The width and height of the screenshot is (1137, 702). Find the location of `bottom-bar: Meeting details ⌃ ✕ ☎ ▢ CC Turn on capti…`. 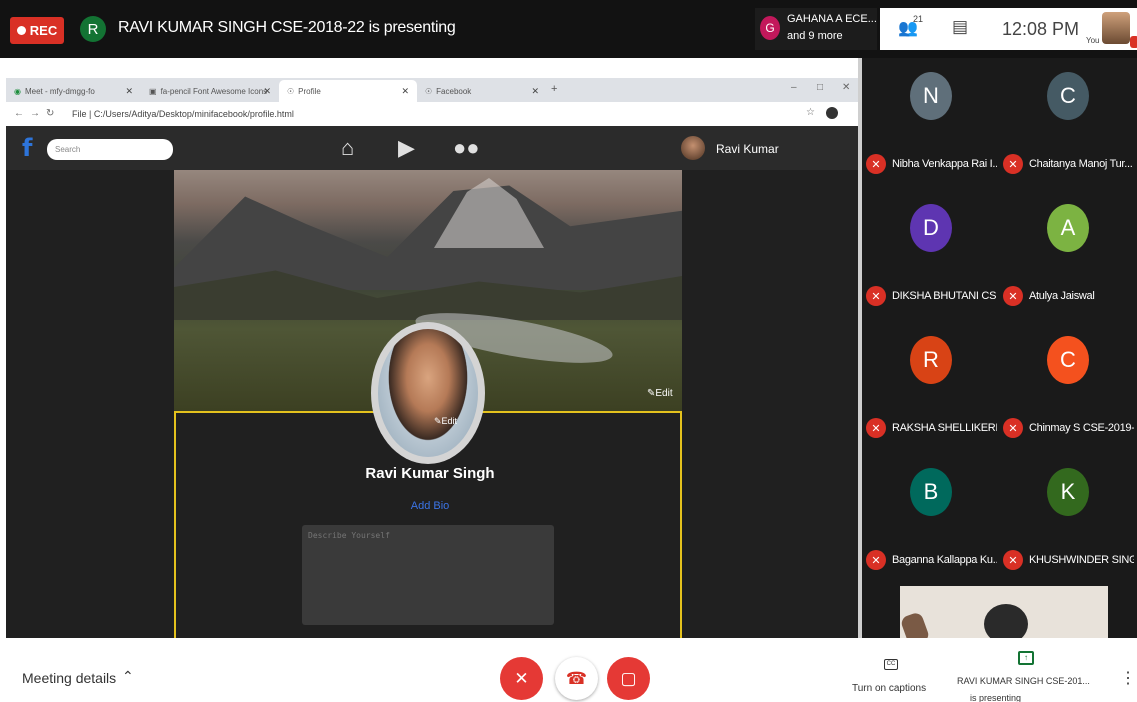

bottom-bar: Meeting details ⌃ ✕ ☎ ▢ CC Turn on capti… is located at coordinates (568, 670).